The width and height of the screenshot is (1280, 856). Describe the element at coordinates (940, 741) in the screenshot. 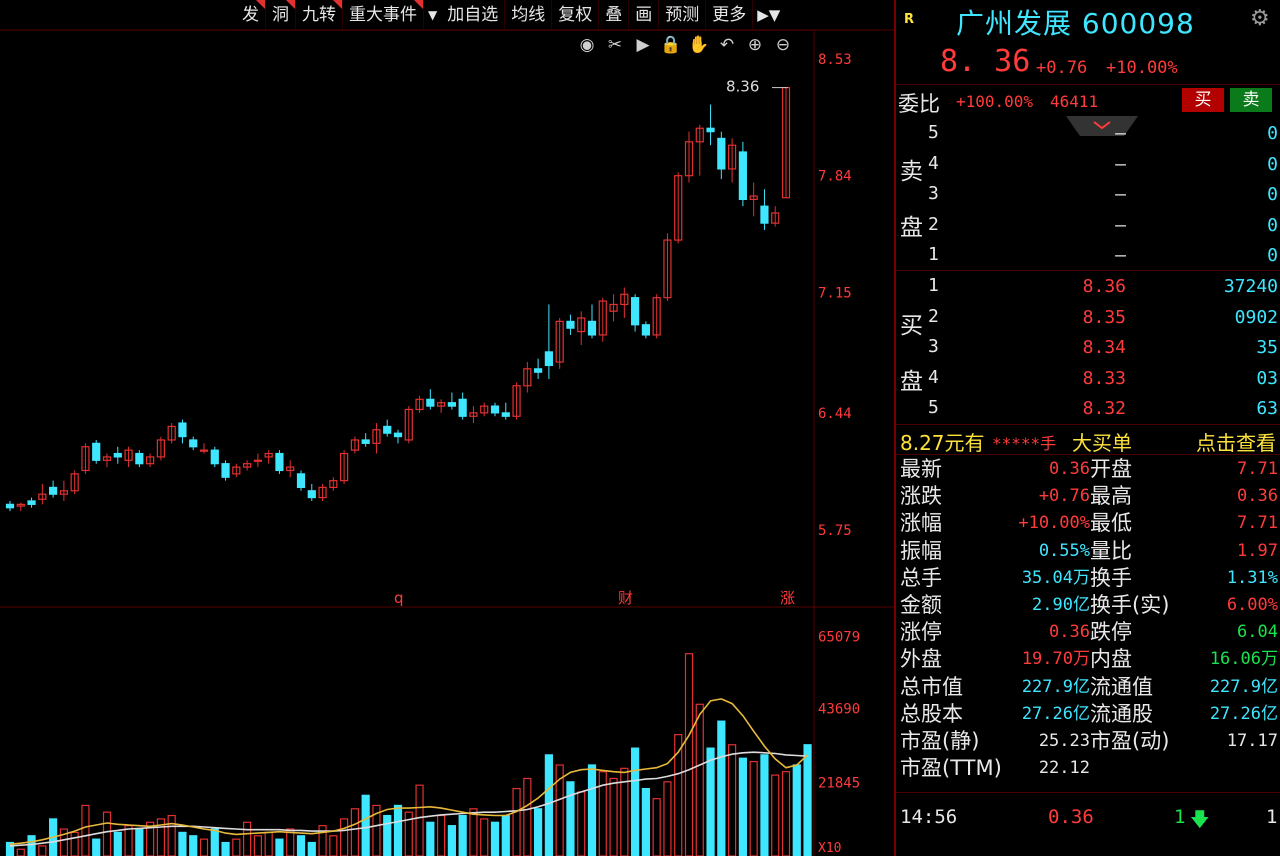

I see `stat-label: 市盈(静)` at that location.